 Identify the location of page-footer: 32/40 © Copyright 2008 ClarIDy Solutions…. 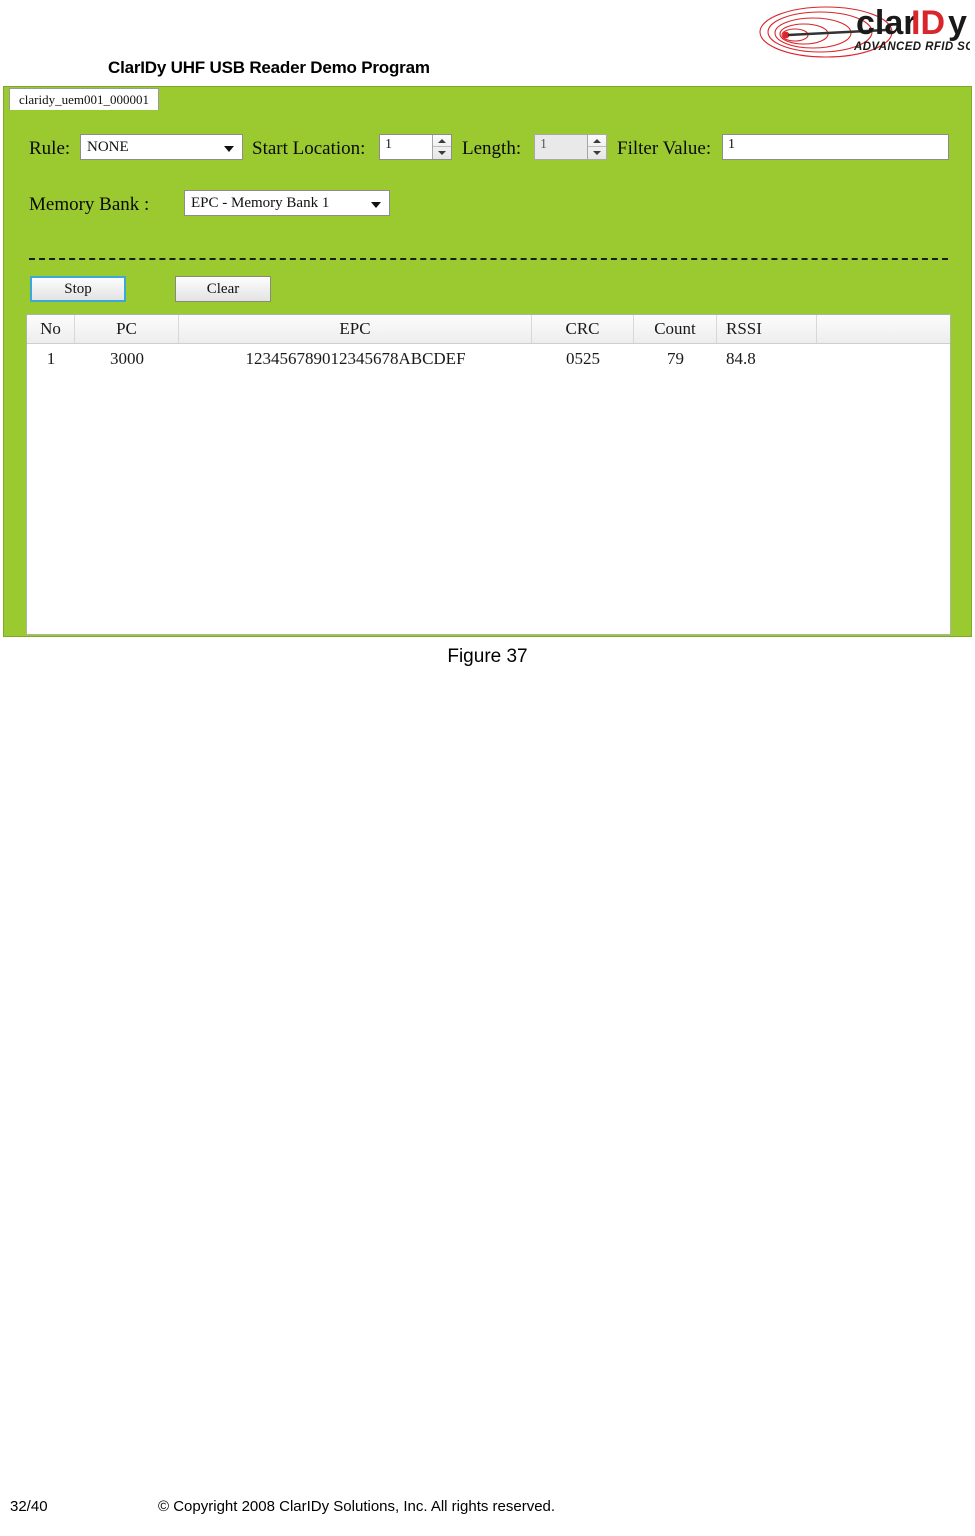
(487, 1509).